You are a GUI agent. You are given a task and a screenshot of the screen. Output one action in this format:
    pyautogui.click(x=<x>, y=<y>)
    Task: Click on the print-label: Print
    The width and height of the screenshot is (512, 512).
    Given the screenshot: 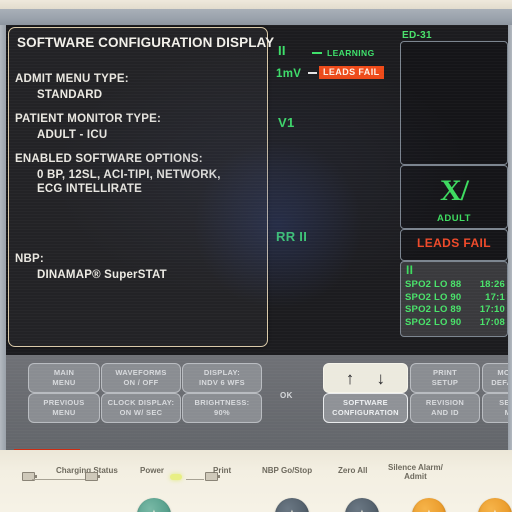 What is the action you would take?
    pyautogui.click(x=222, y=470)
    